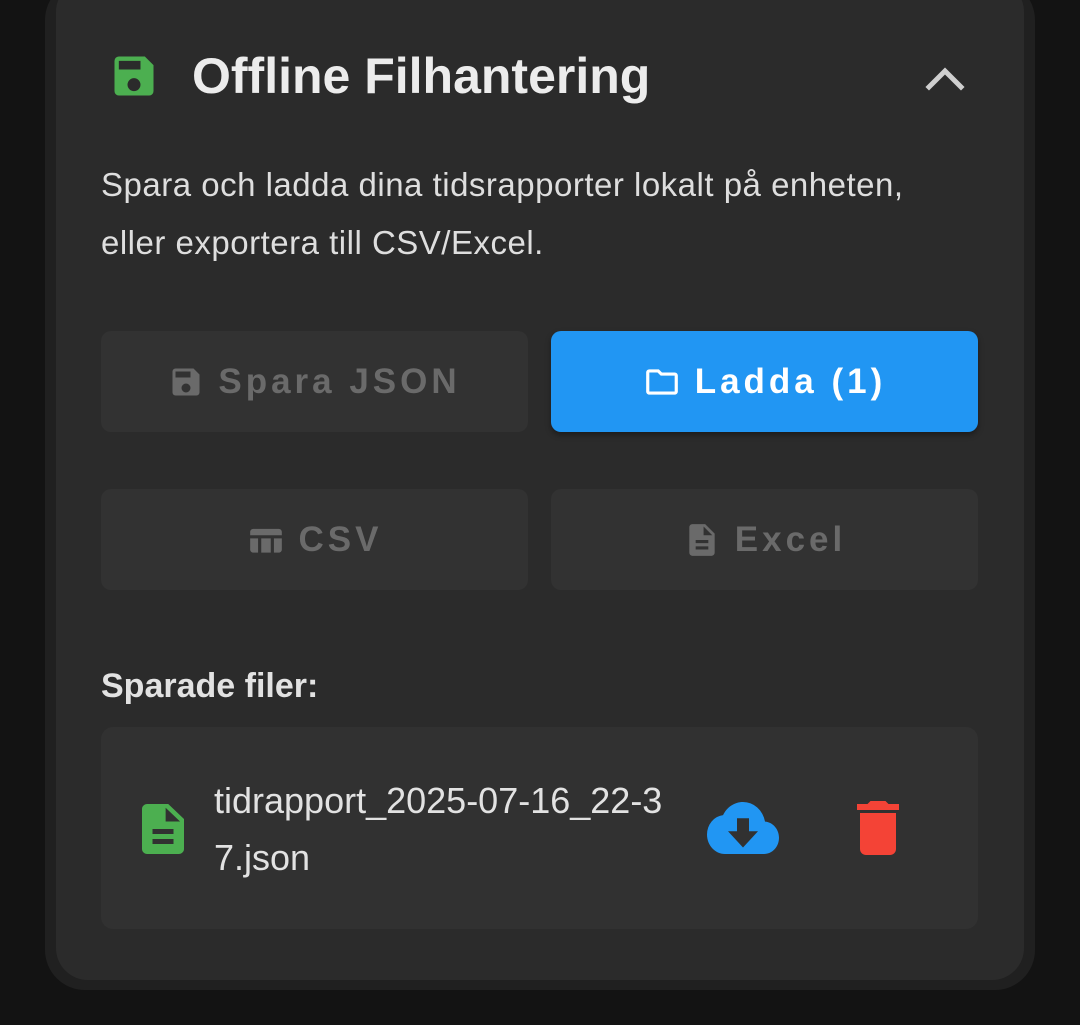  I want to click on file-name: tidrapport_2025-07-16_22-37.json, so click(438, 829).